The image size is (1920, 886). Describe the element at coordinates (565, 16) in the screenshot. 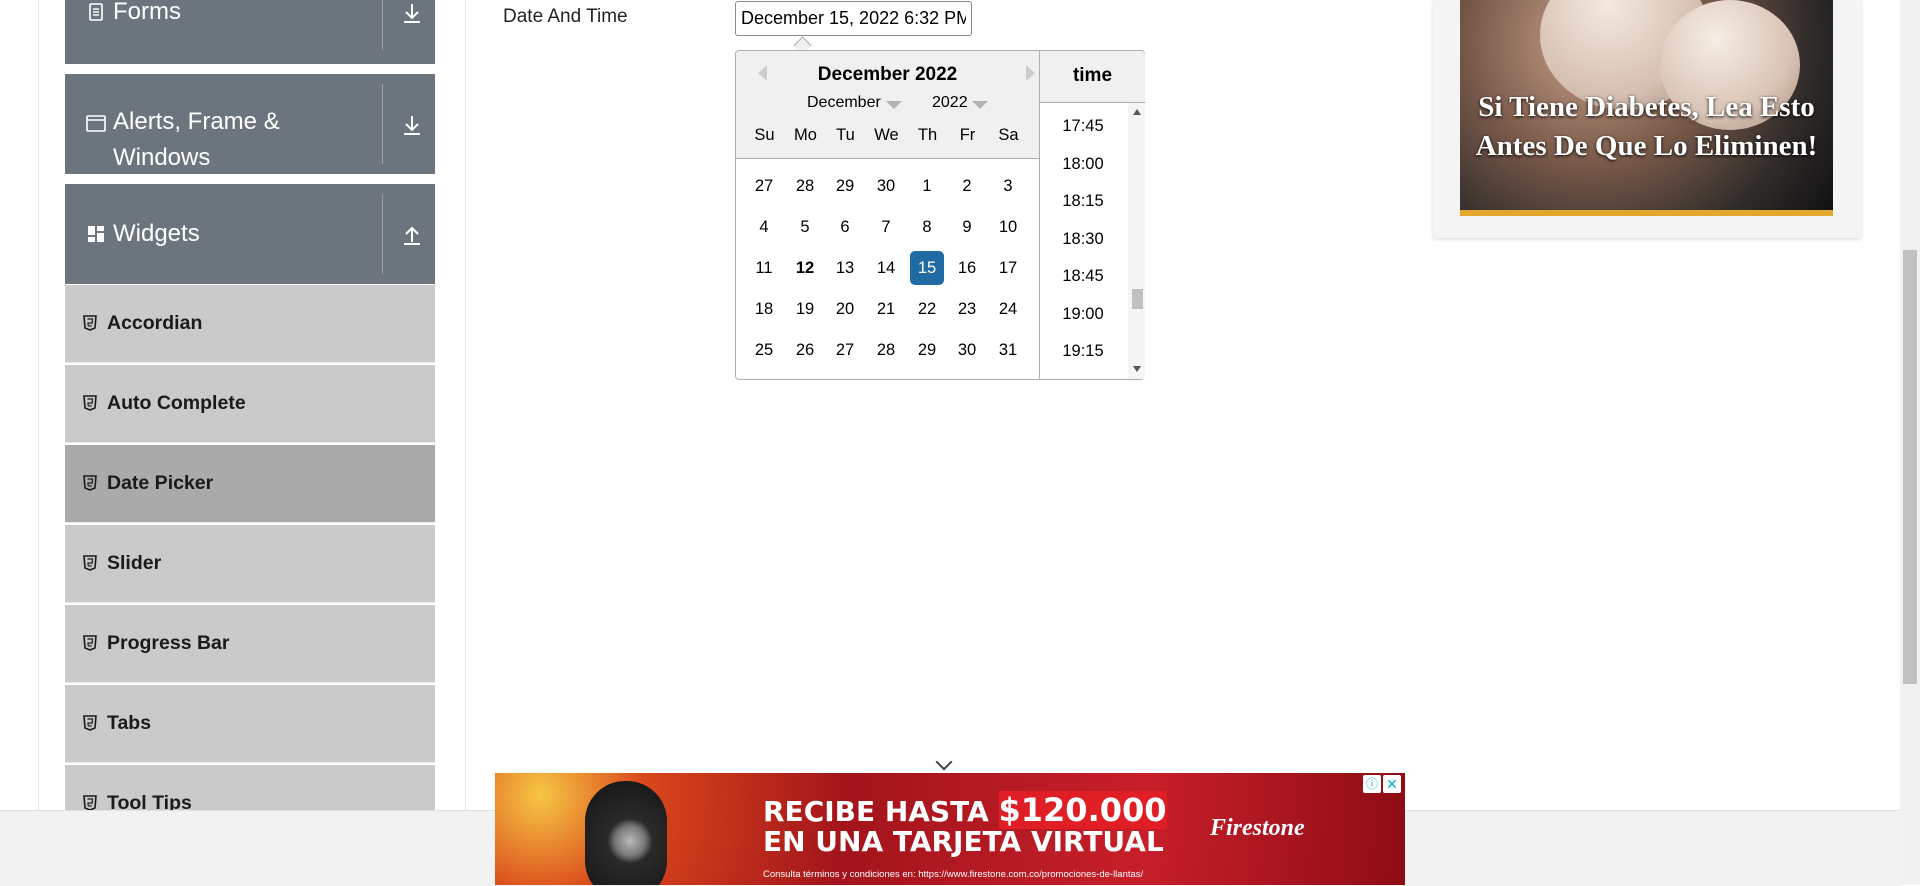

I see `date-time-label: Date And Time` at that location.